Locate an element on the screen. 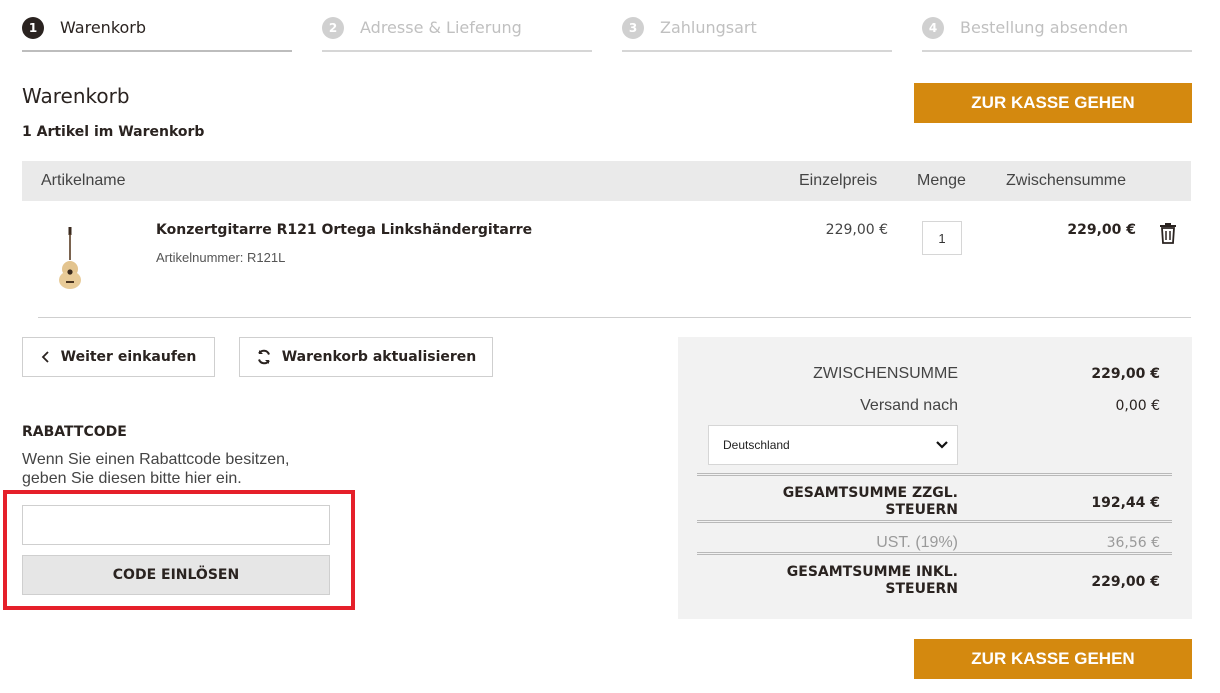 This screenshot has height=693, width=1220. net-total-value: 192,44 € is located at coordinates (1125, 503).